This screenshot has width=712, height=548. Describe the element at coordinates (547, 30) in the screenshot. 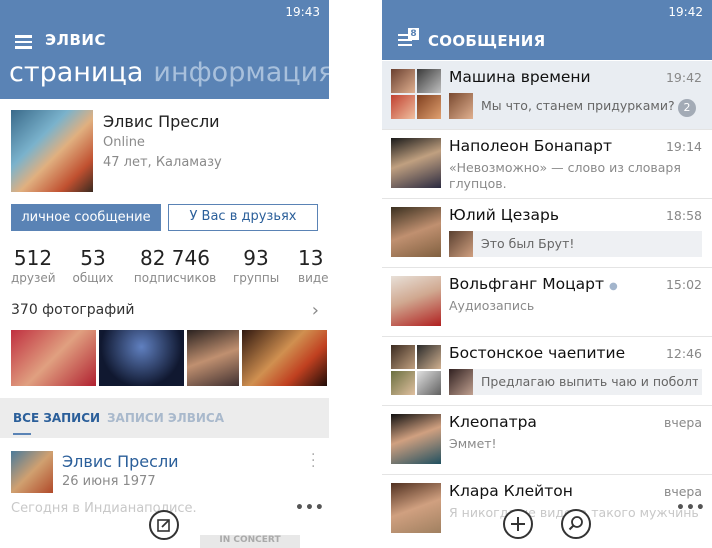

I see `messages-header: 19:42 8 СООБЩЕНИЯ` at that location.